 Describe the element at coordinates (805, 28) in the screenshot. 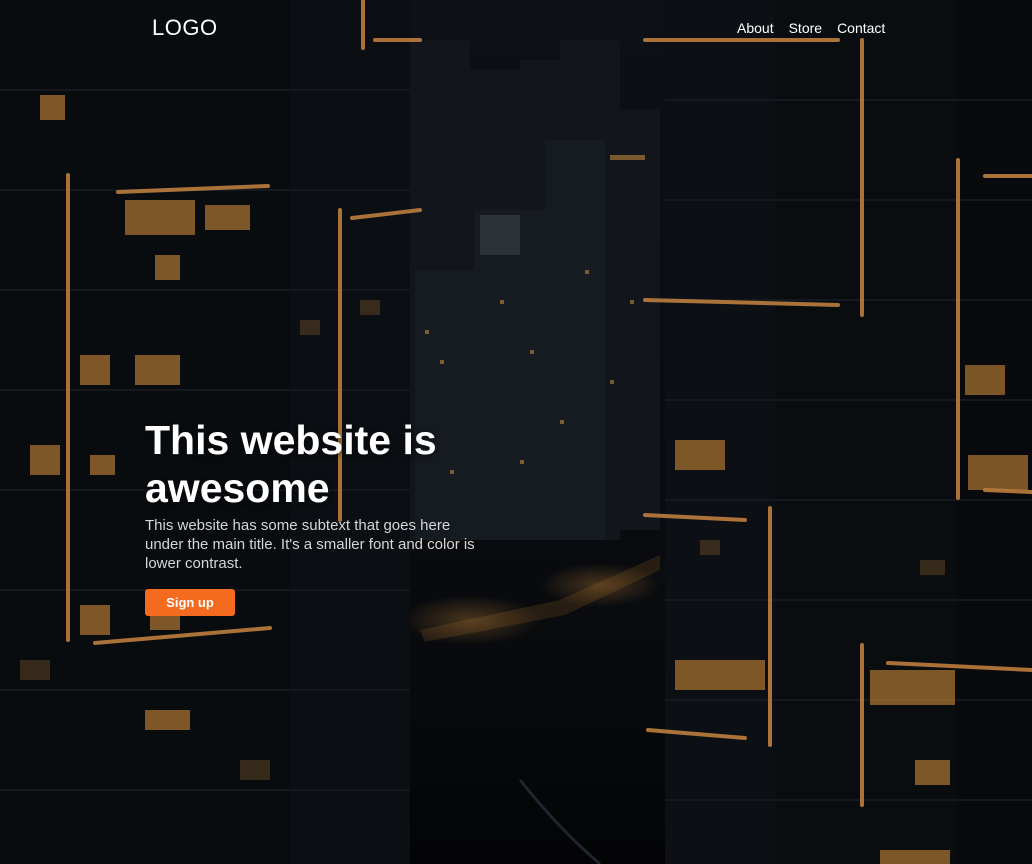

I see `nav-link-store: Store` at that location.